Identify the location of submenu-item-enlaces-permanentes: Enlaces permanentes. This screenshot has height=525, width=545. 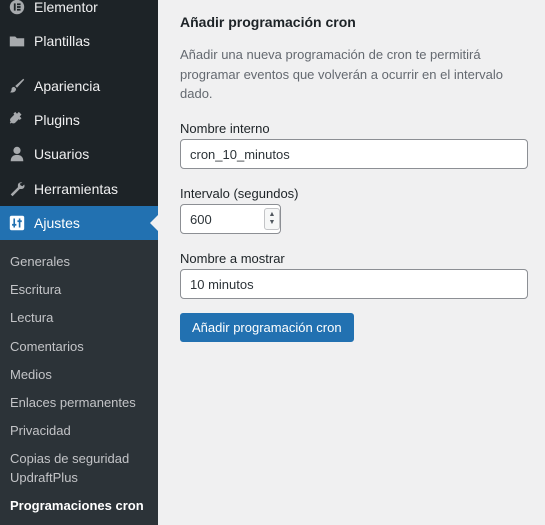
(82, 402).